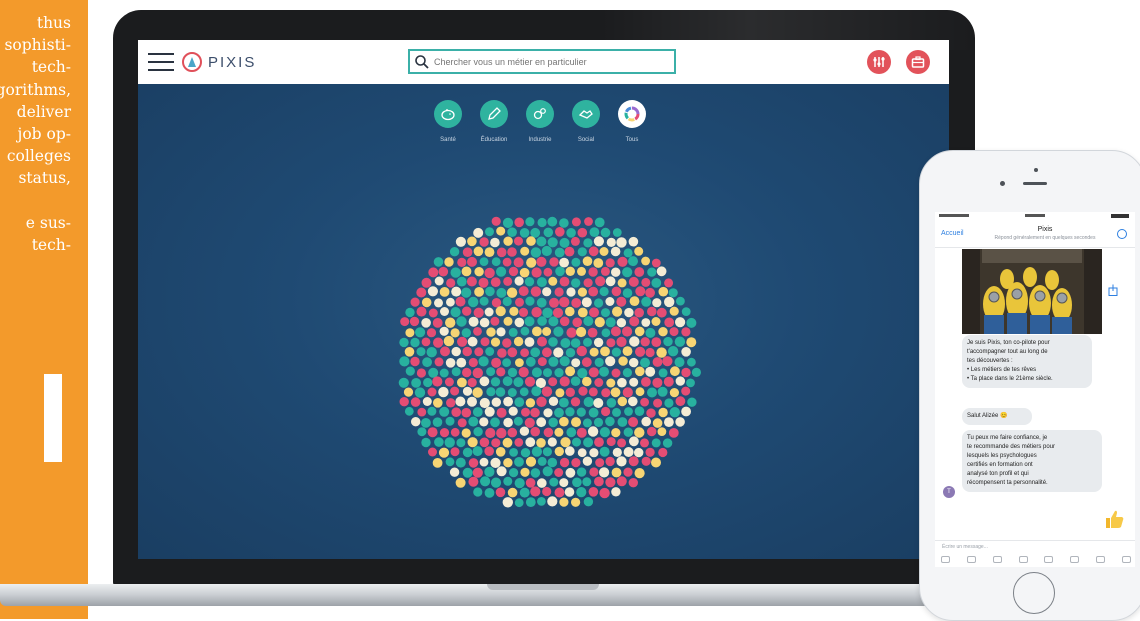  What do you see at coordinates (918, 62) in the screenshot?
I see `briefcase-button` at bounding box center [918, 62].